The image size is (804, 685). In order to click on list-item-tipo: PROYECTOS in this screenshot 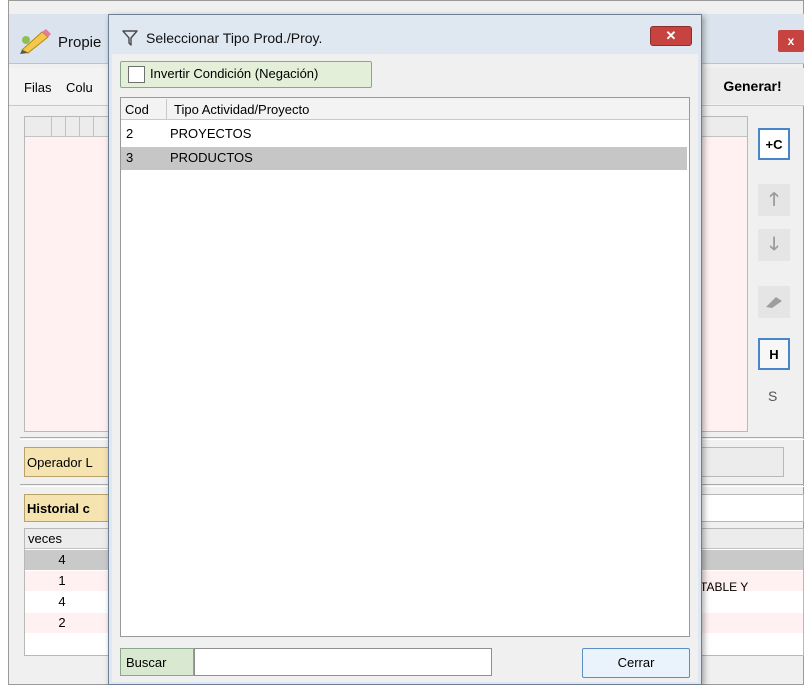, I will do `click(211, 133)`.